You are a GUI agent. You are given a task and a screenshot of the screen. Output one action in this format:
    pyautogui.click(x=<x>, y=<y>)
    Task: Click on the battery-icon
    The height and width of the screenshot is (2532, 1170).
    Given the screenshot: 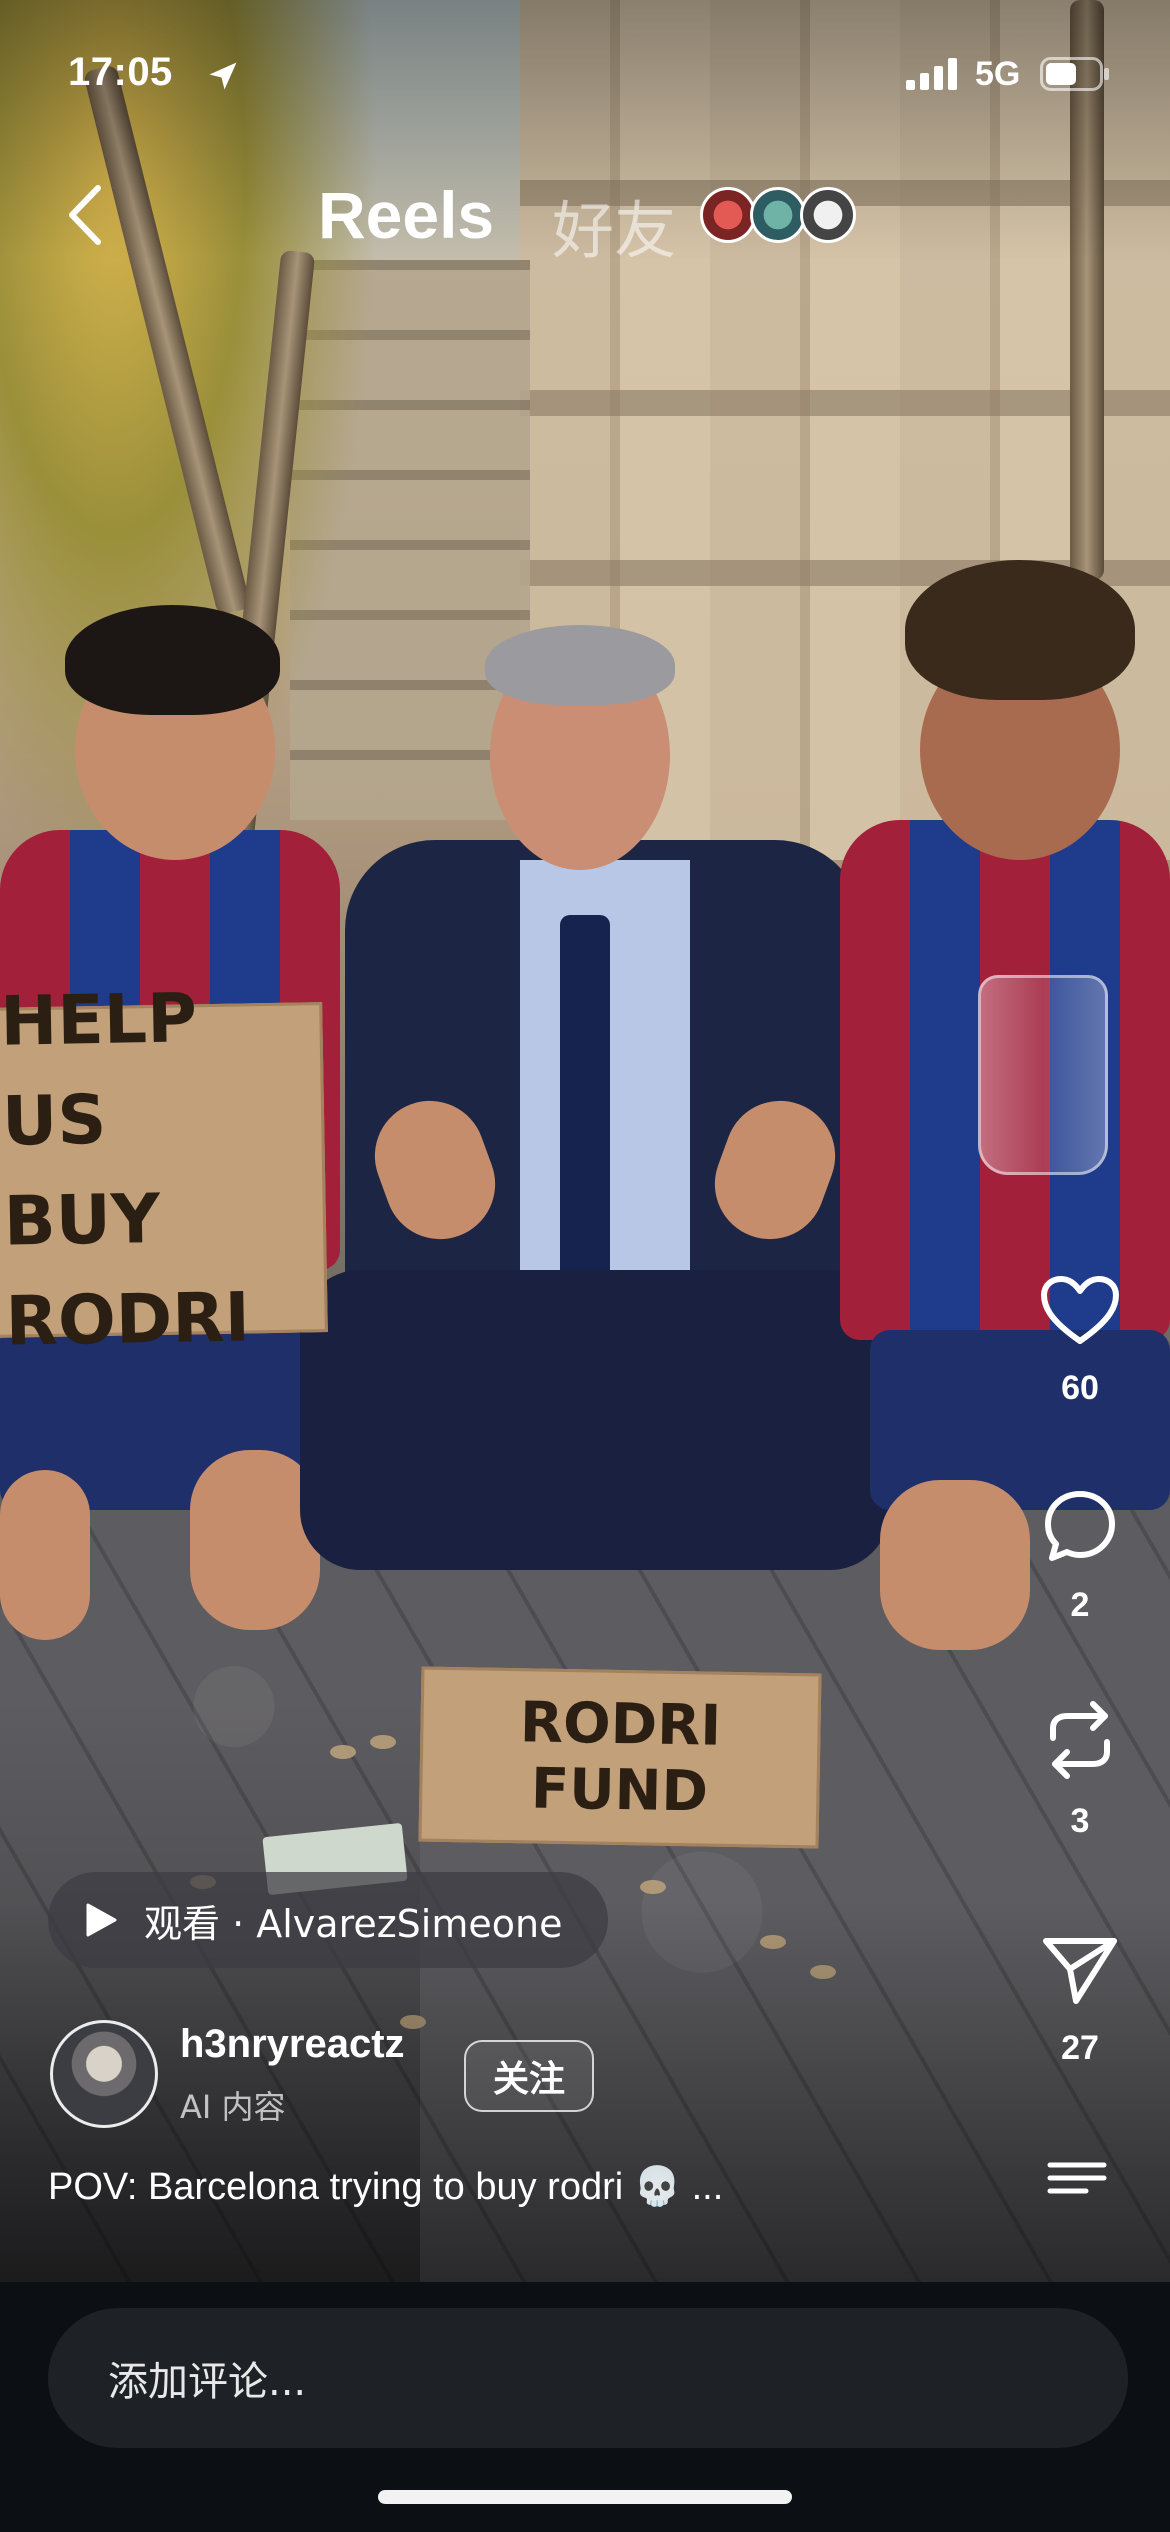 What is the action you would take?
    pyautogui.click(x=1074, y=74)
    